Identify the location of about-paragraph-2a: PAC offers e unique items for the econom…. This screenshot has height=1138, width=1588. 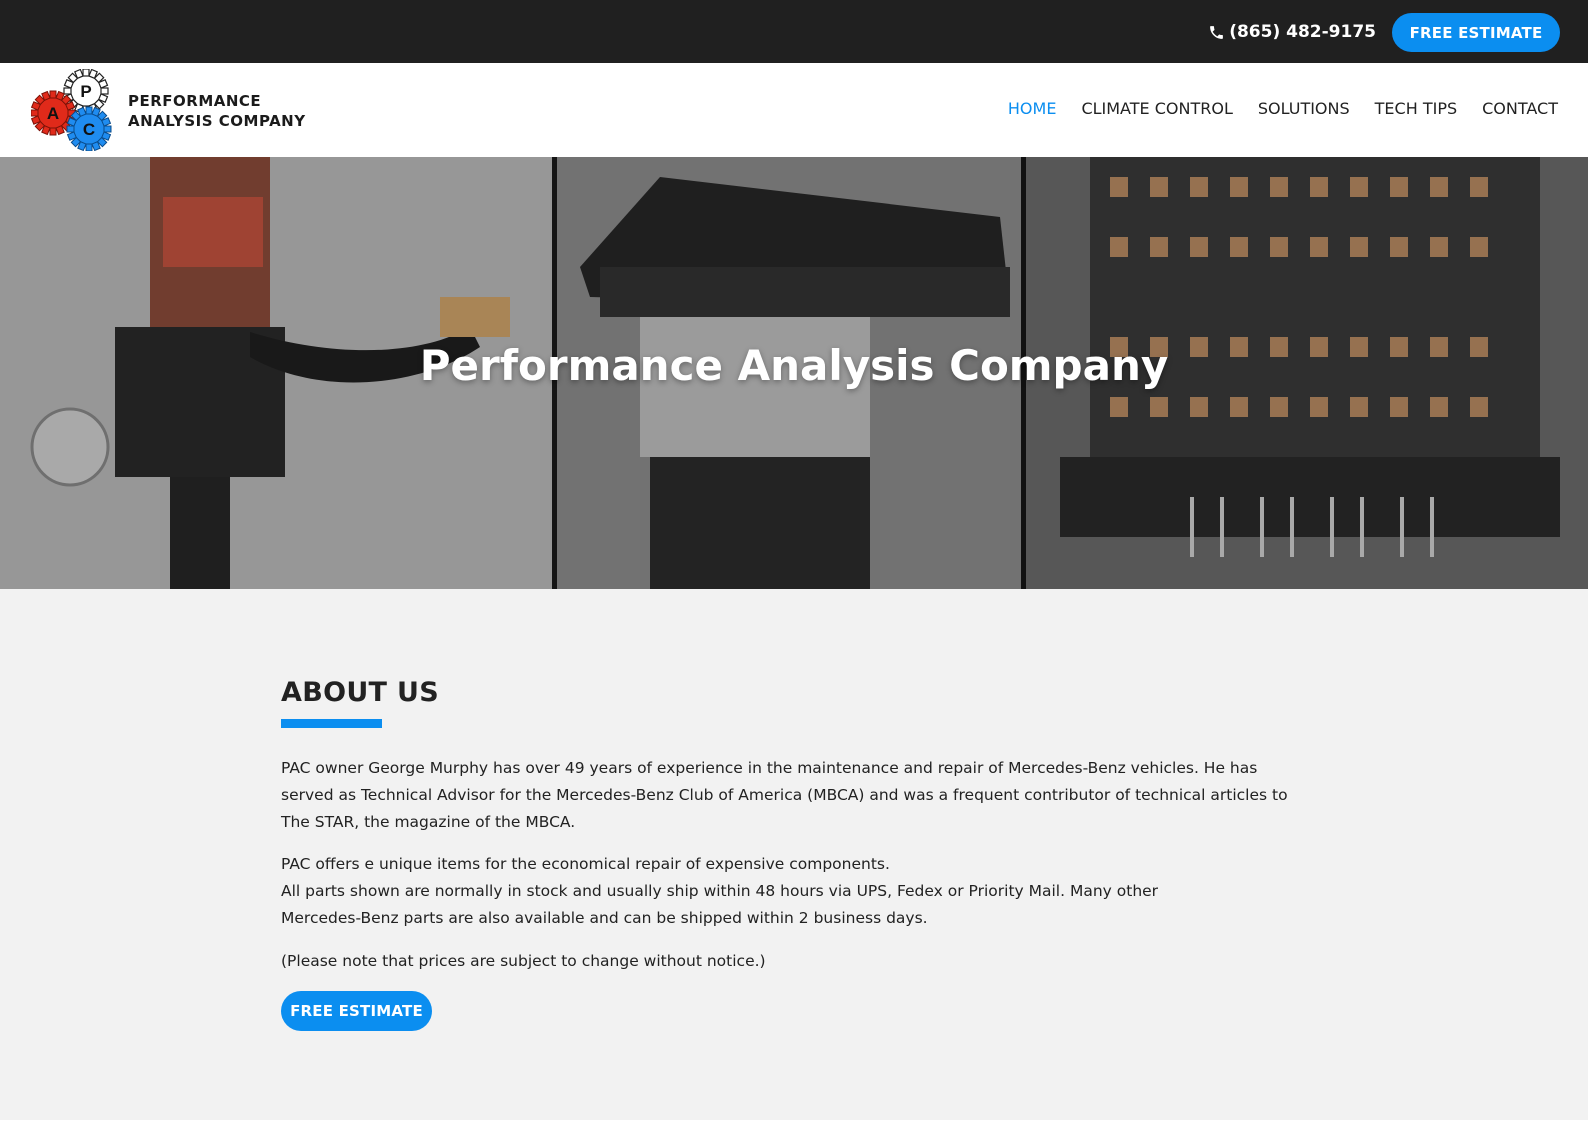
(585, 864).